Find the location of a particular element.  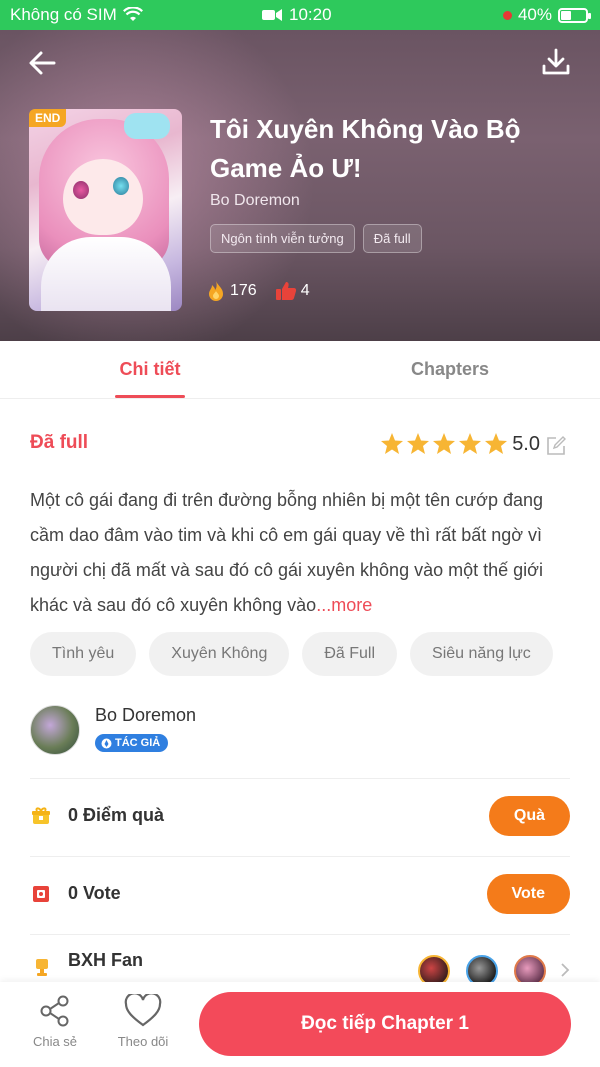

follow-button: Theo dõi is located at coordinates (143, 1021).